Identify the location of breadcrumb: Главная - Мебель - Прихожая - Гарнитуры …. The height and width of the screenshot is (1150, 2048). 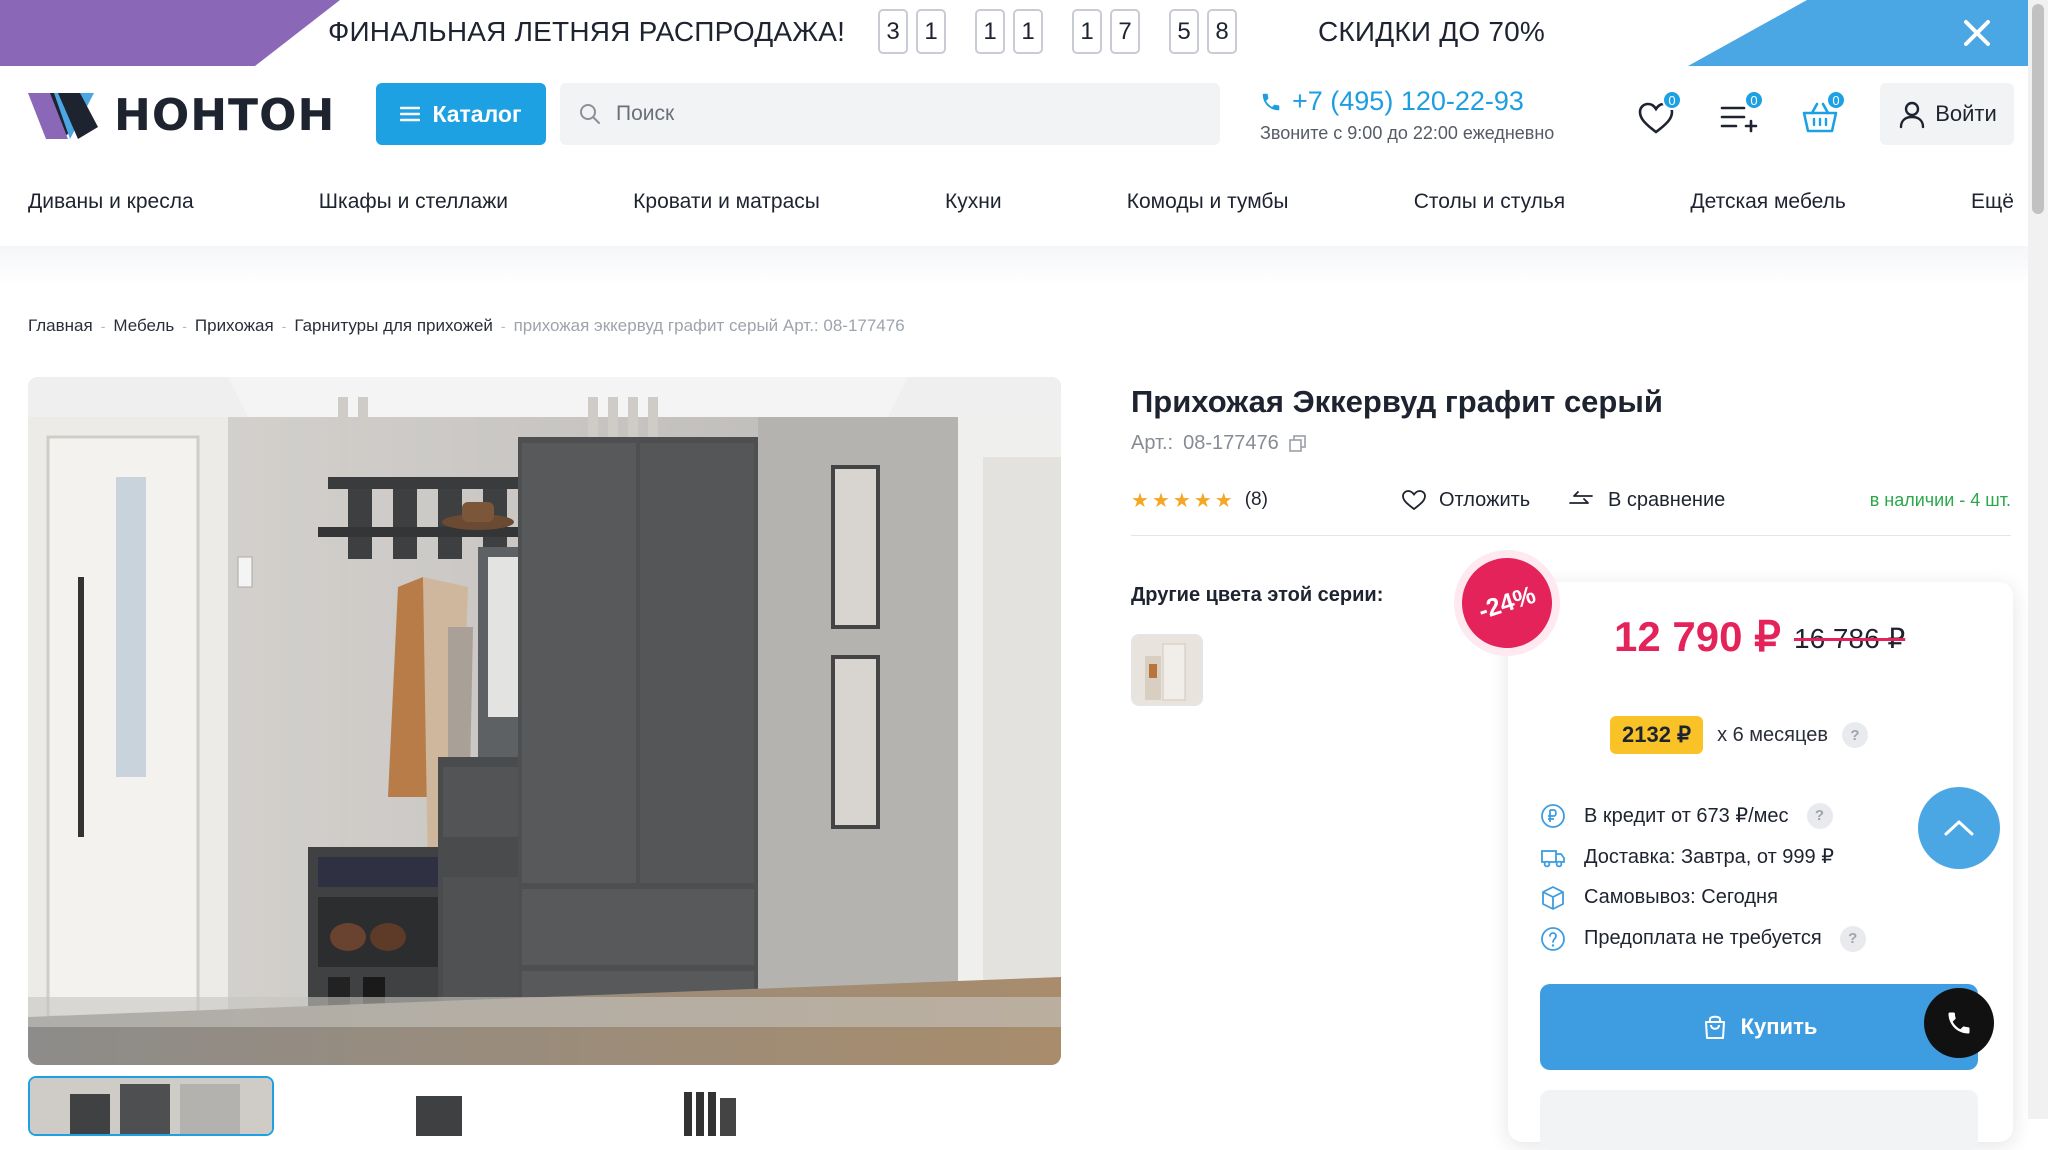
(466, 326).